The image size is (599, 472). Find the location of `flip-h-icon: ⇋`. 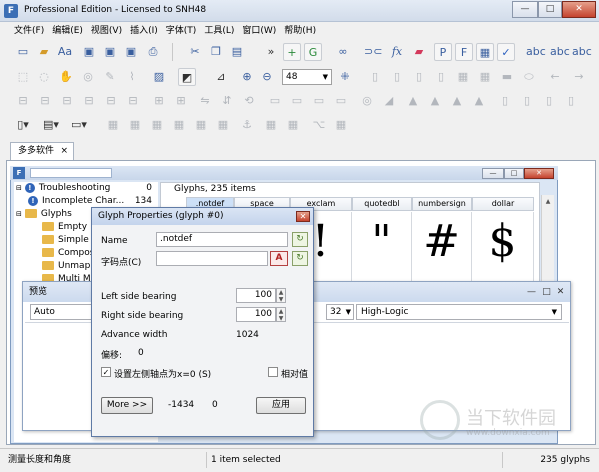

flip-h-icon: ⇋ is located at coordinates (205, 101).